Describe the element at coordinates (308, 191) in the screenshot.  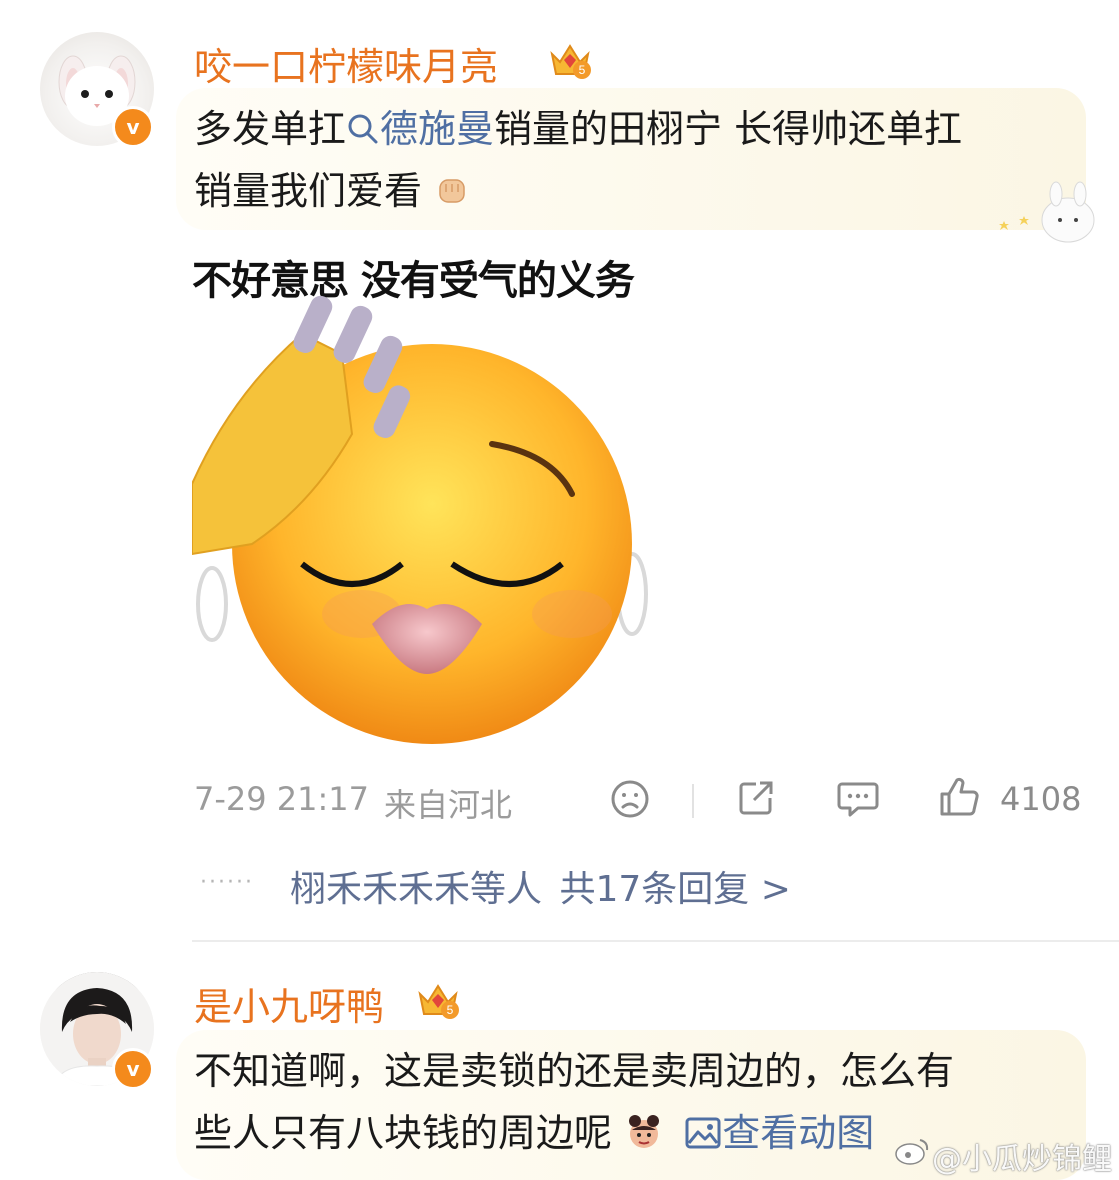
I see `comment-text-segment: 销量我们爱看` at that location.